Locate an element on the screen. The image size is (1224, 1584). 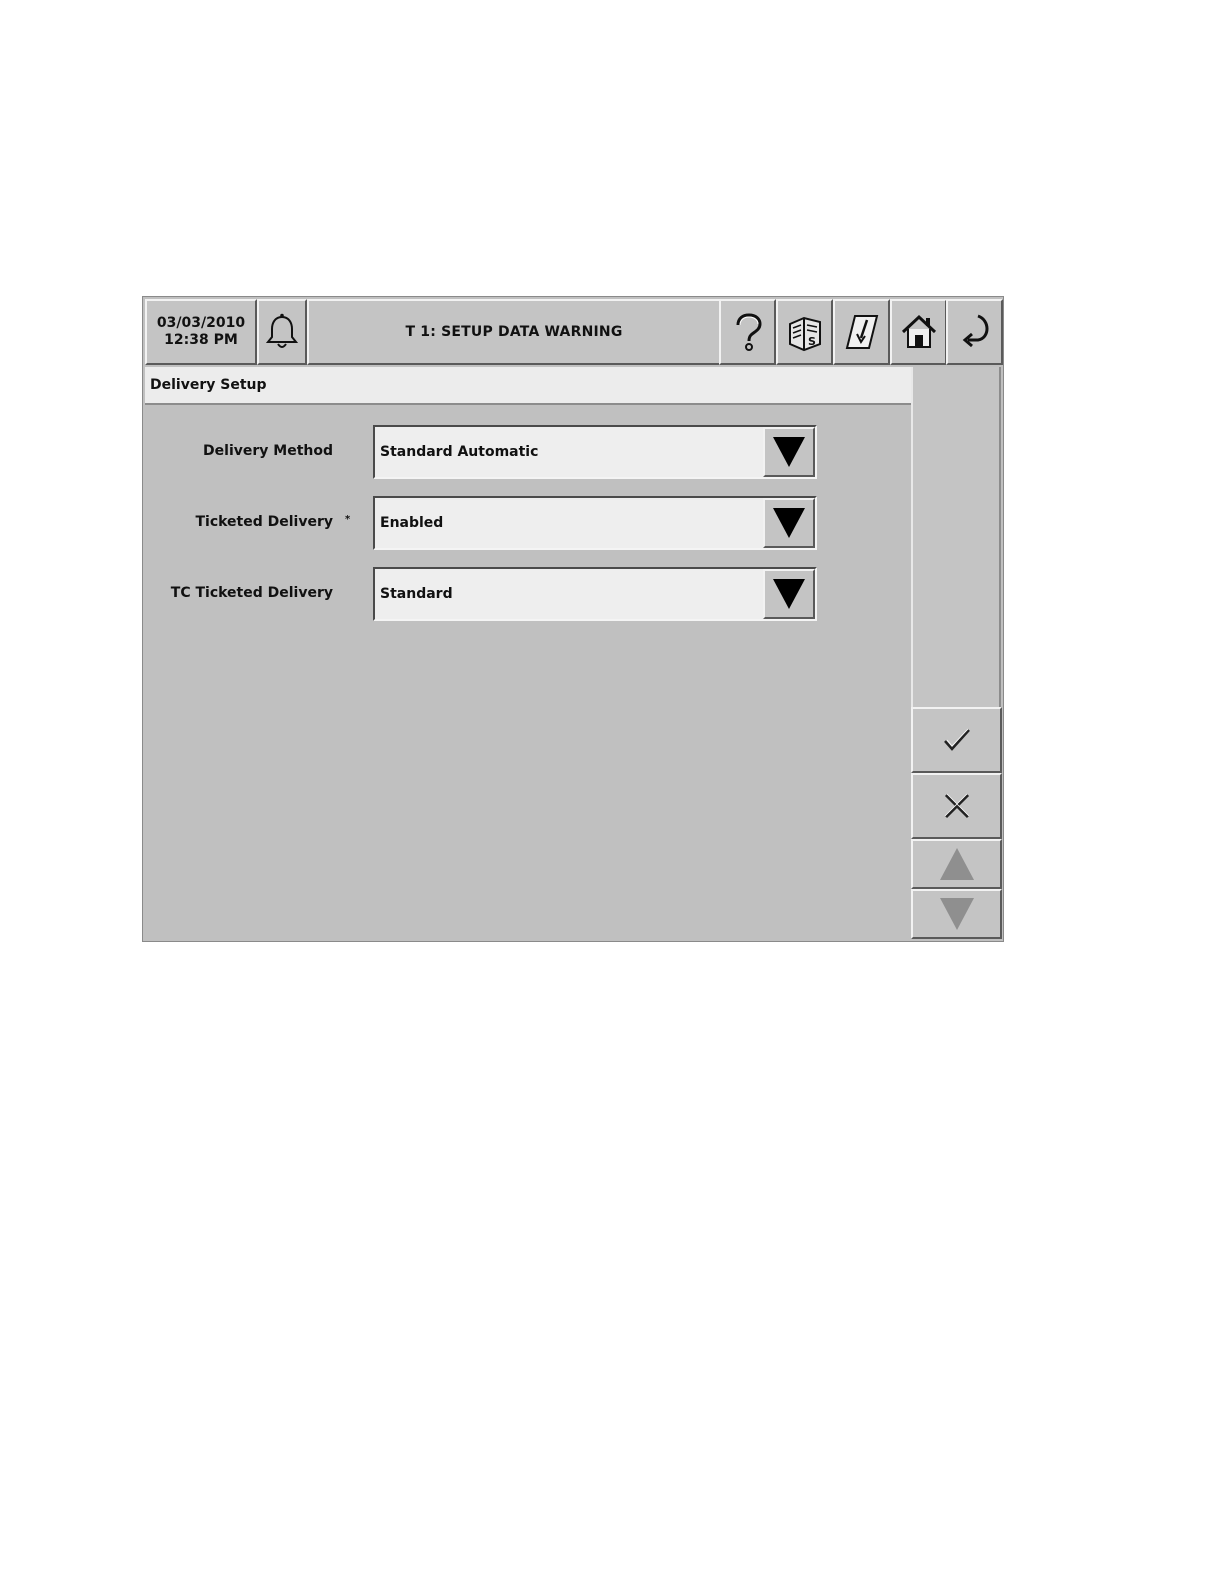
bell-icon is located at coordinates (282, 332).